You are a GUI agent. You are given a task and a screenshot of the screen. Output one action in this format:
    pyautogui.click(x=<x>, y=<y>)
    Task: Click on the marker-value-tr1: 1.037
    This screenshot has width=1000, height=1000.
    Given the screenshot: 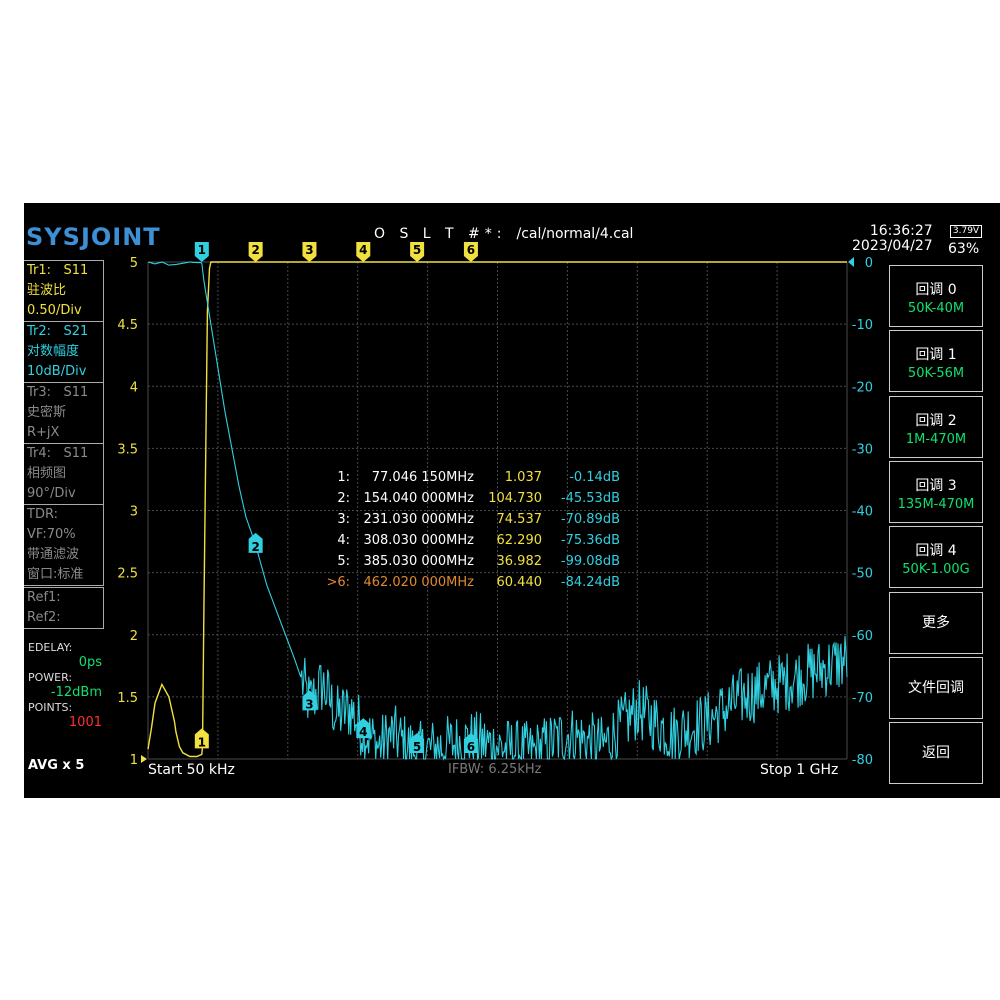 What is the action you would take?
    pyautogui.click(x=523, y=477)
    